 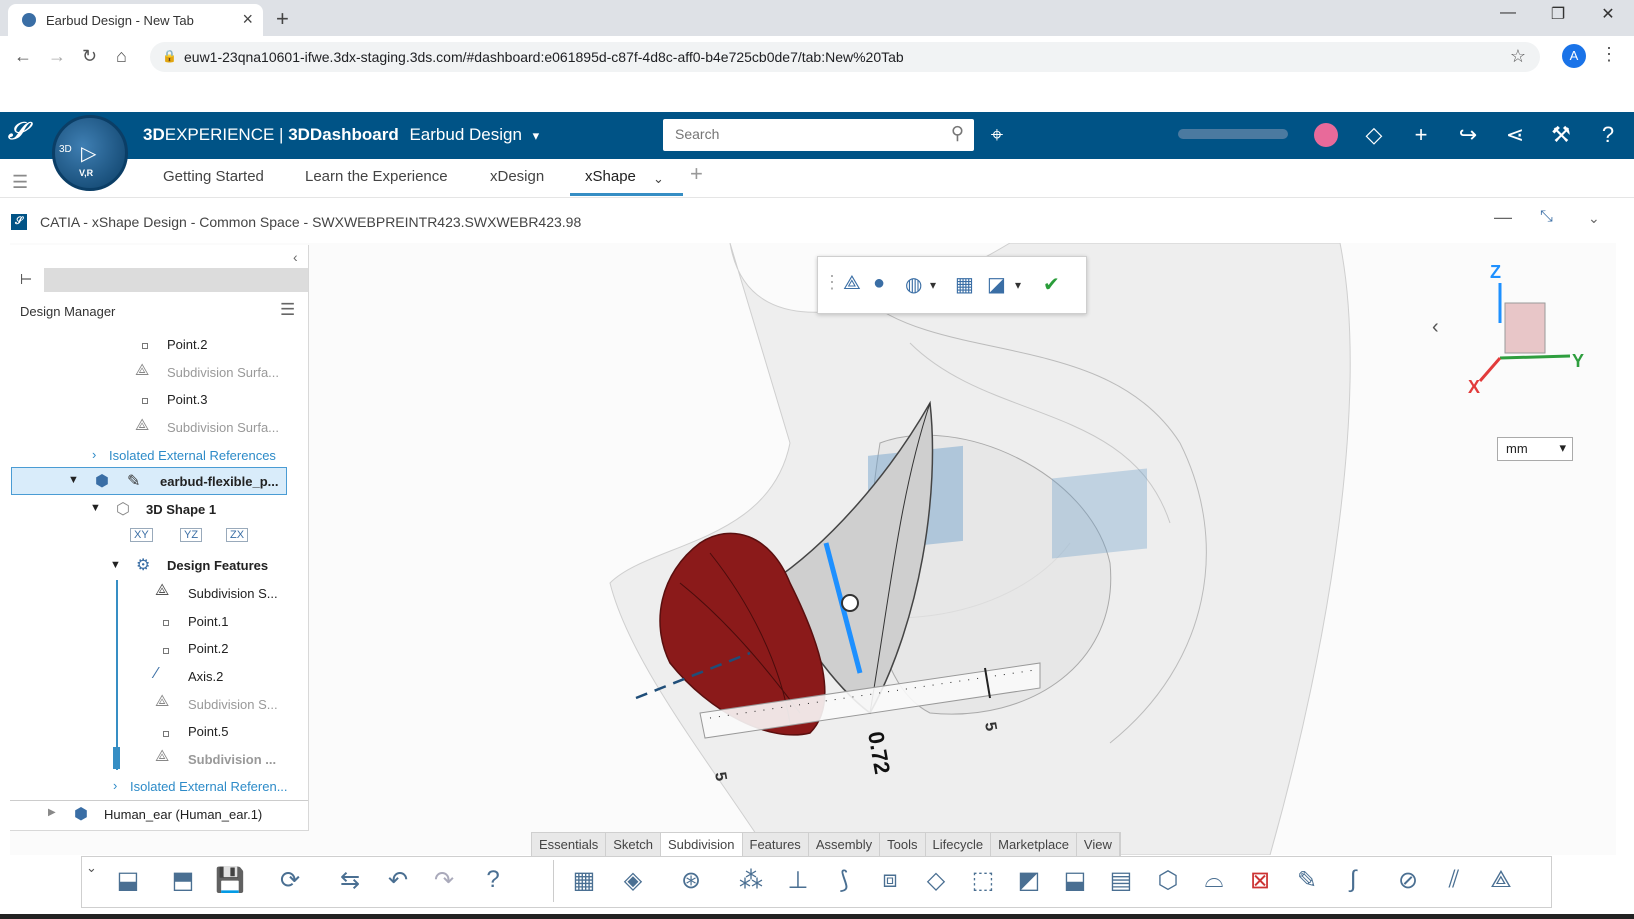 I want to click on tree-node-design-features: Design Features, so click(x=217, y=565).